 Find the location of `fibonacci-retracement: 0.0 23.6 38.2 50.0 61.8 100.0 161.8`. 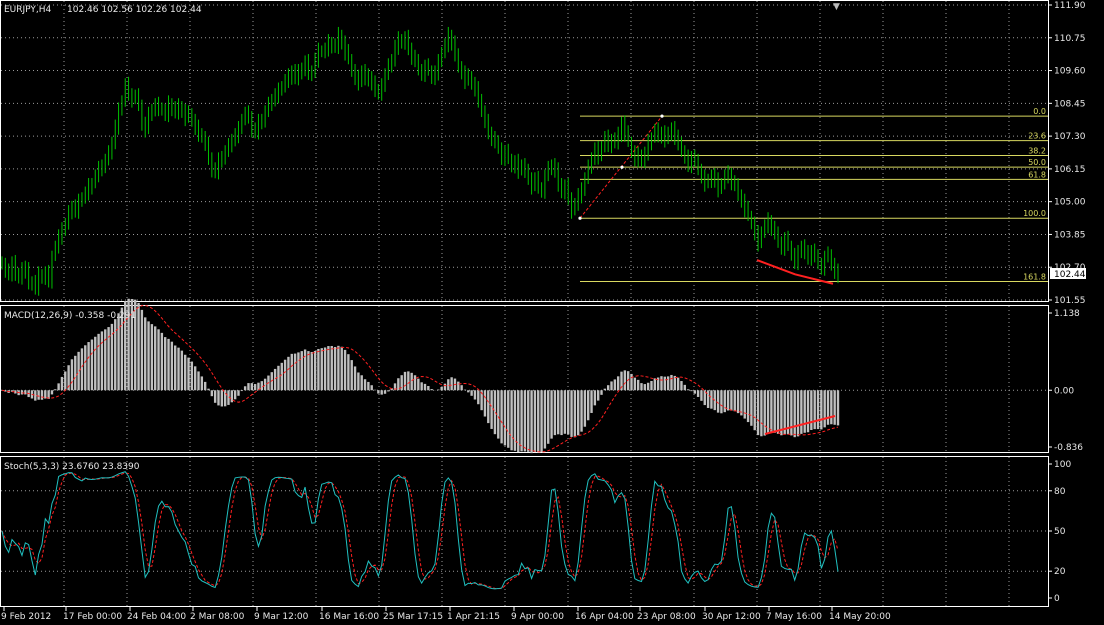

fibonacci-retracement: 0.0 23.6 38.2 50.0 61.8 100.0 161.8 is located at coordinates (813, 194).